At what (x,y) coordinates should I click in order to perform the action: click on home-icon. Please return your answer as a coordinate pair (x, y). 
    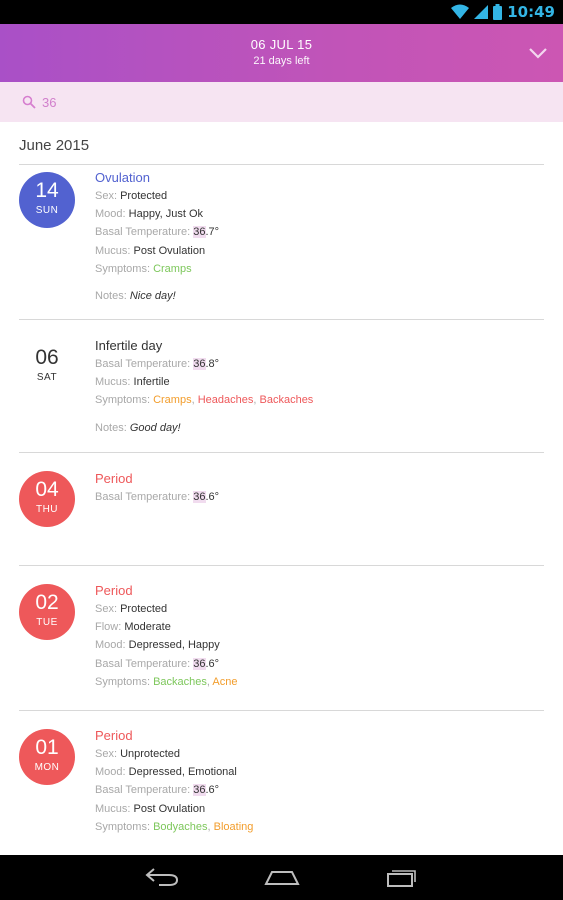
    Looking at the image, I should click on (282, 877).